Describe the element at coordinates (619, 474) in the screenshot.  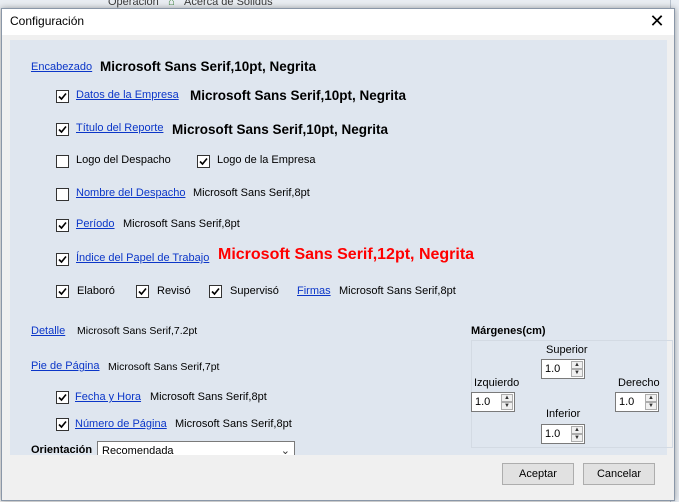
I see `cancel-button: Cancelar` at that location.